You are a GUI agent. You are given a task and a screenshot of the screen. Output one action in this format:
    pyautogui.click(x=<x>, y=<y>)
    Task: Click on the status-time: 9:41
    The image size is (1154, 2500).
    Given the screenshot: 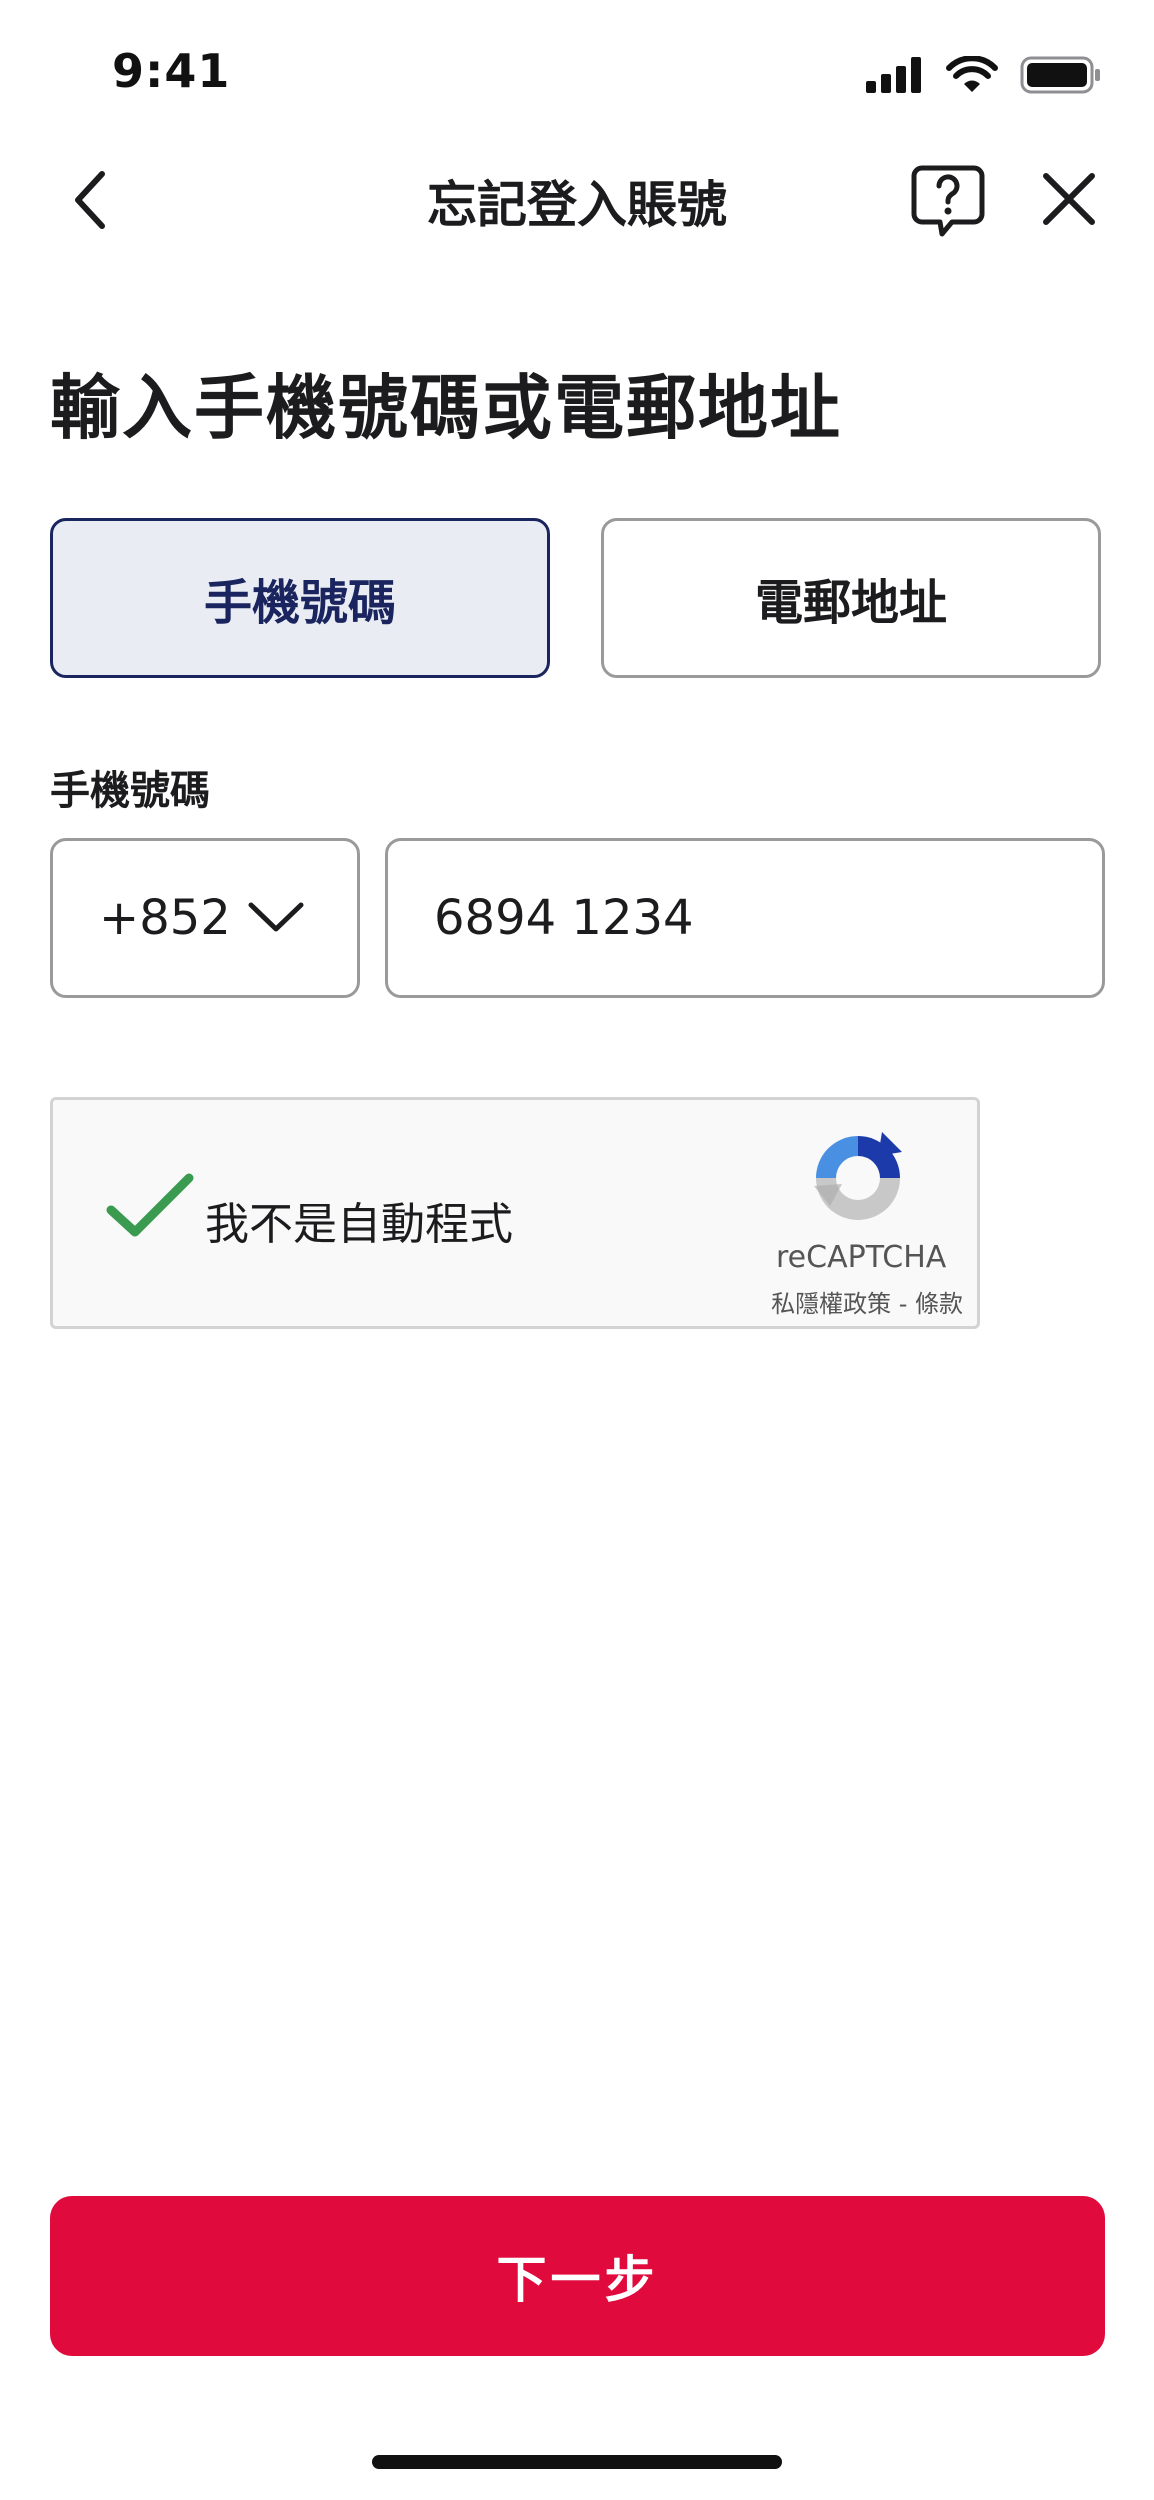 What is the action you would take?
    pyautogui.click(x=171, y=71)
    